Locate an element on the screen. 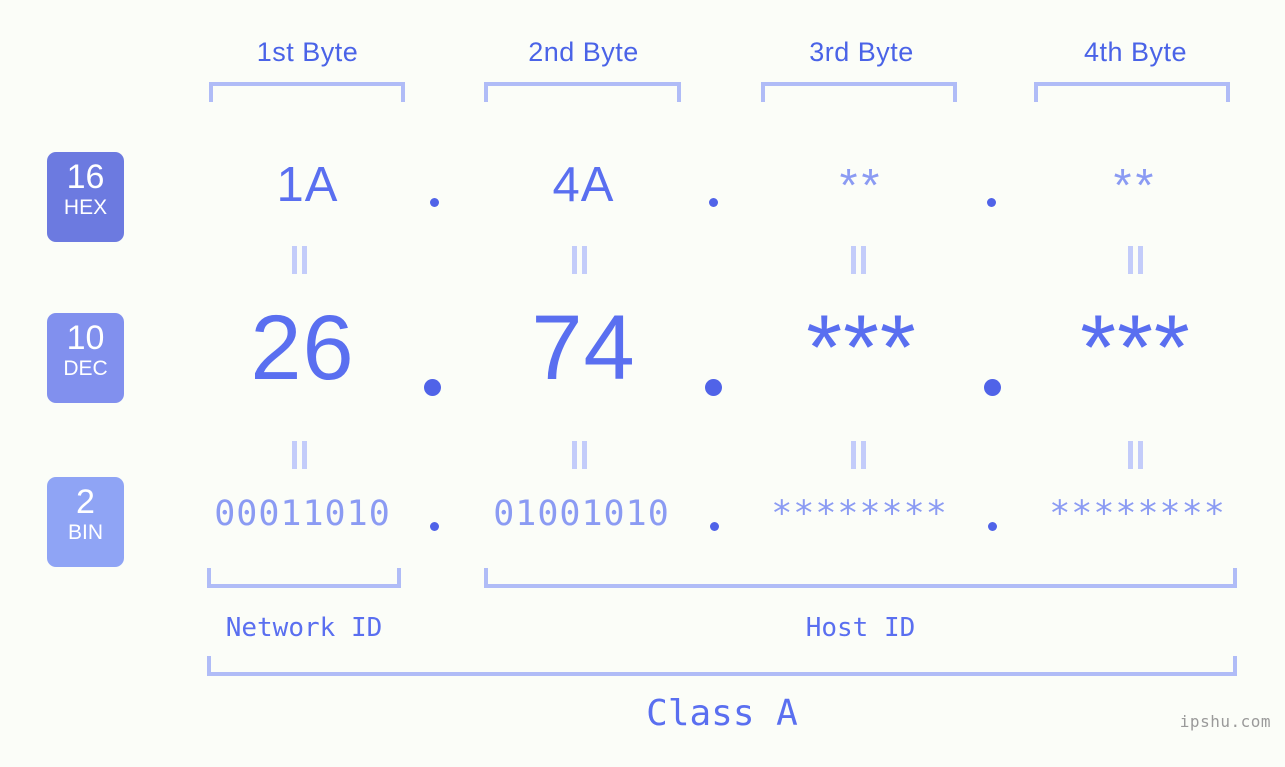 The height and width of the screenshot is (767, 1285). dec-byte-1: 26 is located at coordinates (302, 348).